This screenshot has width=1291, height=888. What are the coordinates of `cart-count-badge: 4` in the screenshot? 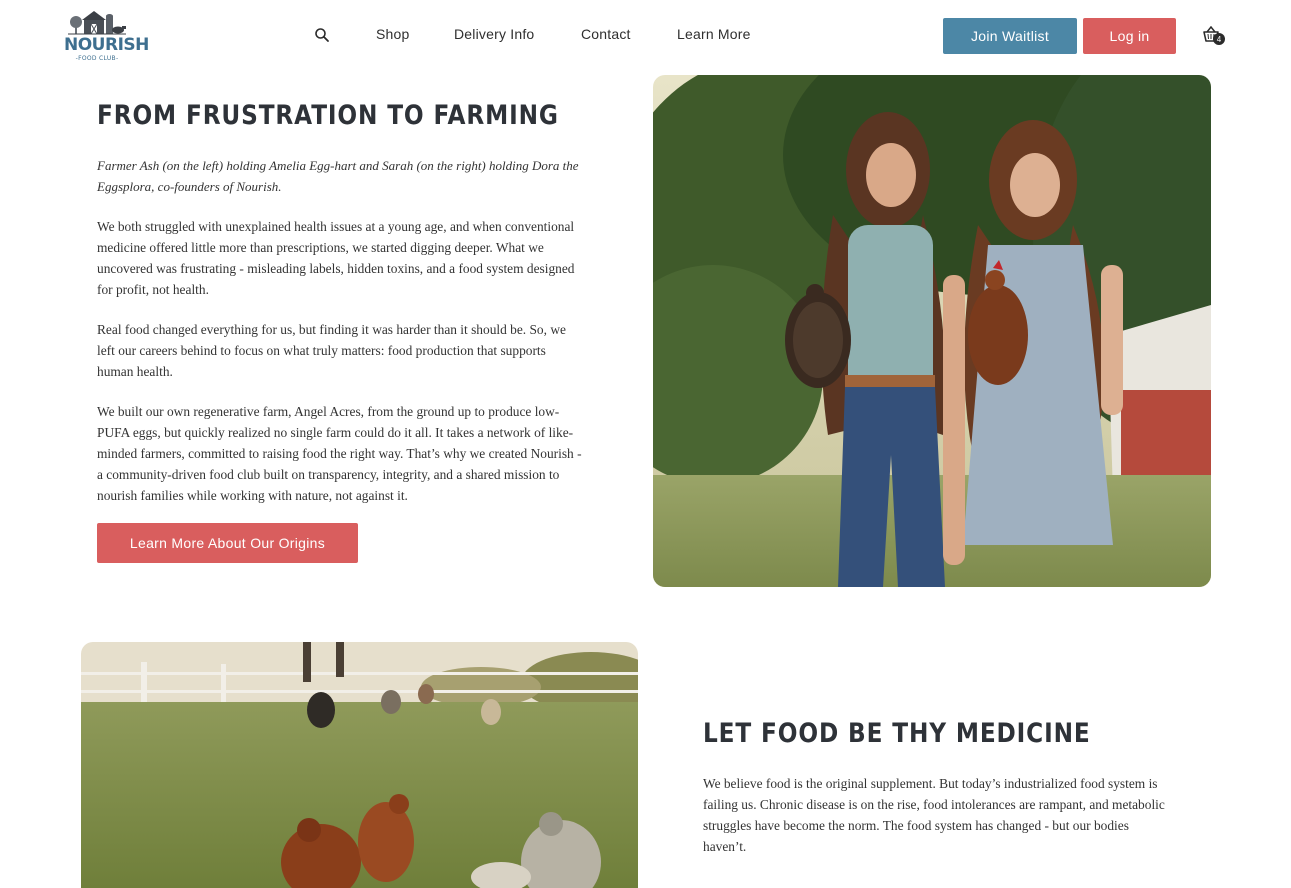 It's located at (1219, 39).